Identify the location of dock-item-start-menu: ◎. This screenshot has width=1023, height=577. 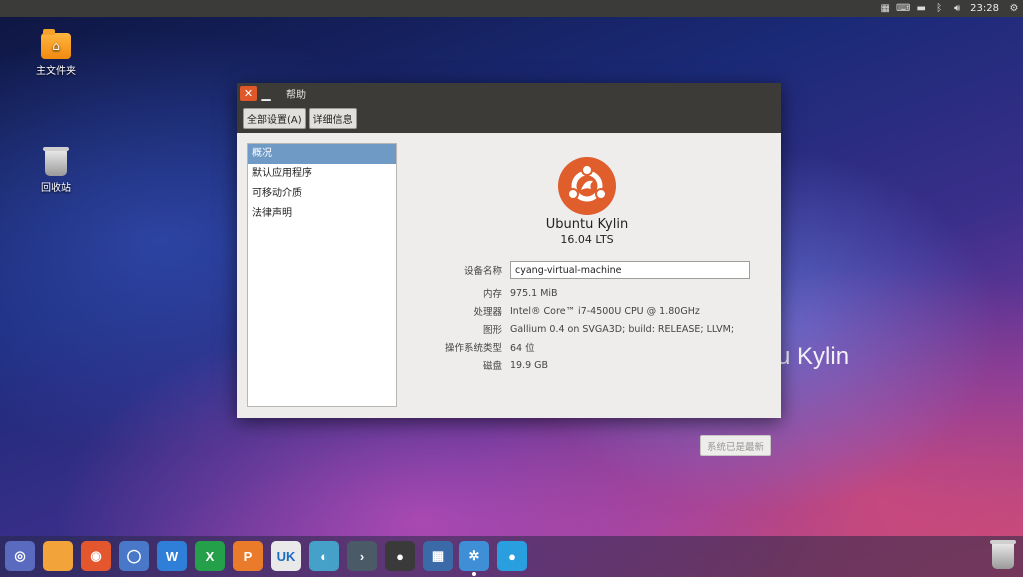
(20, 556).